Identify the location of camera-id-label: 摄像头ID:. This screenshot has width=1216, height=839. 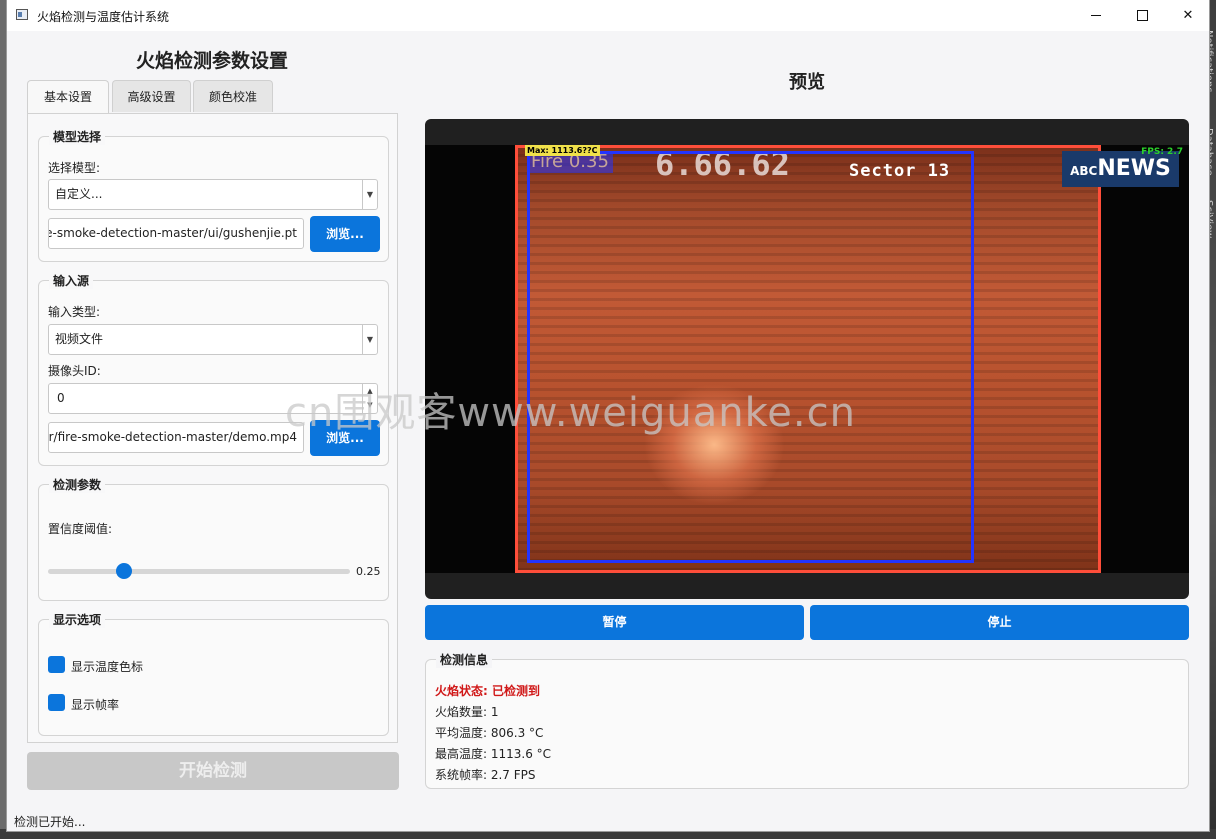
(74, 371).